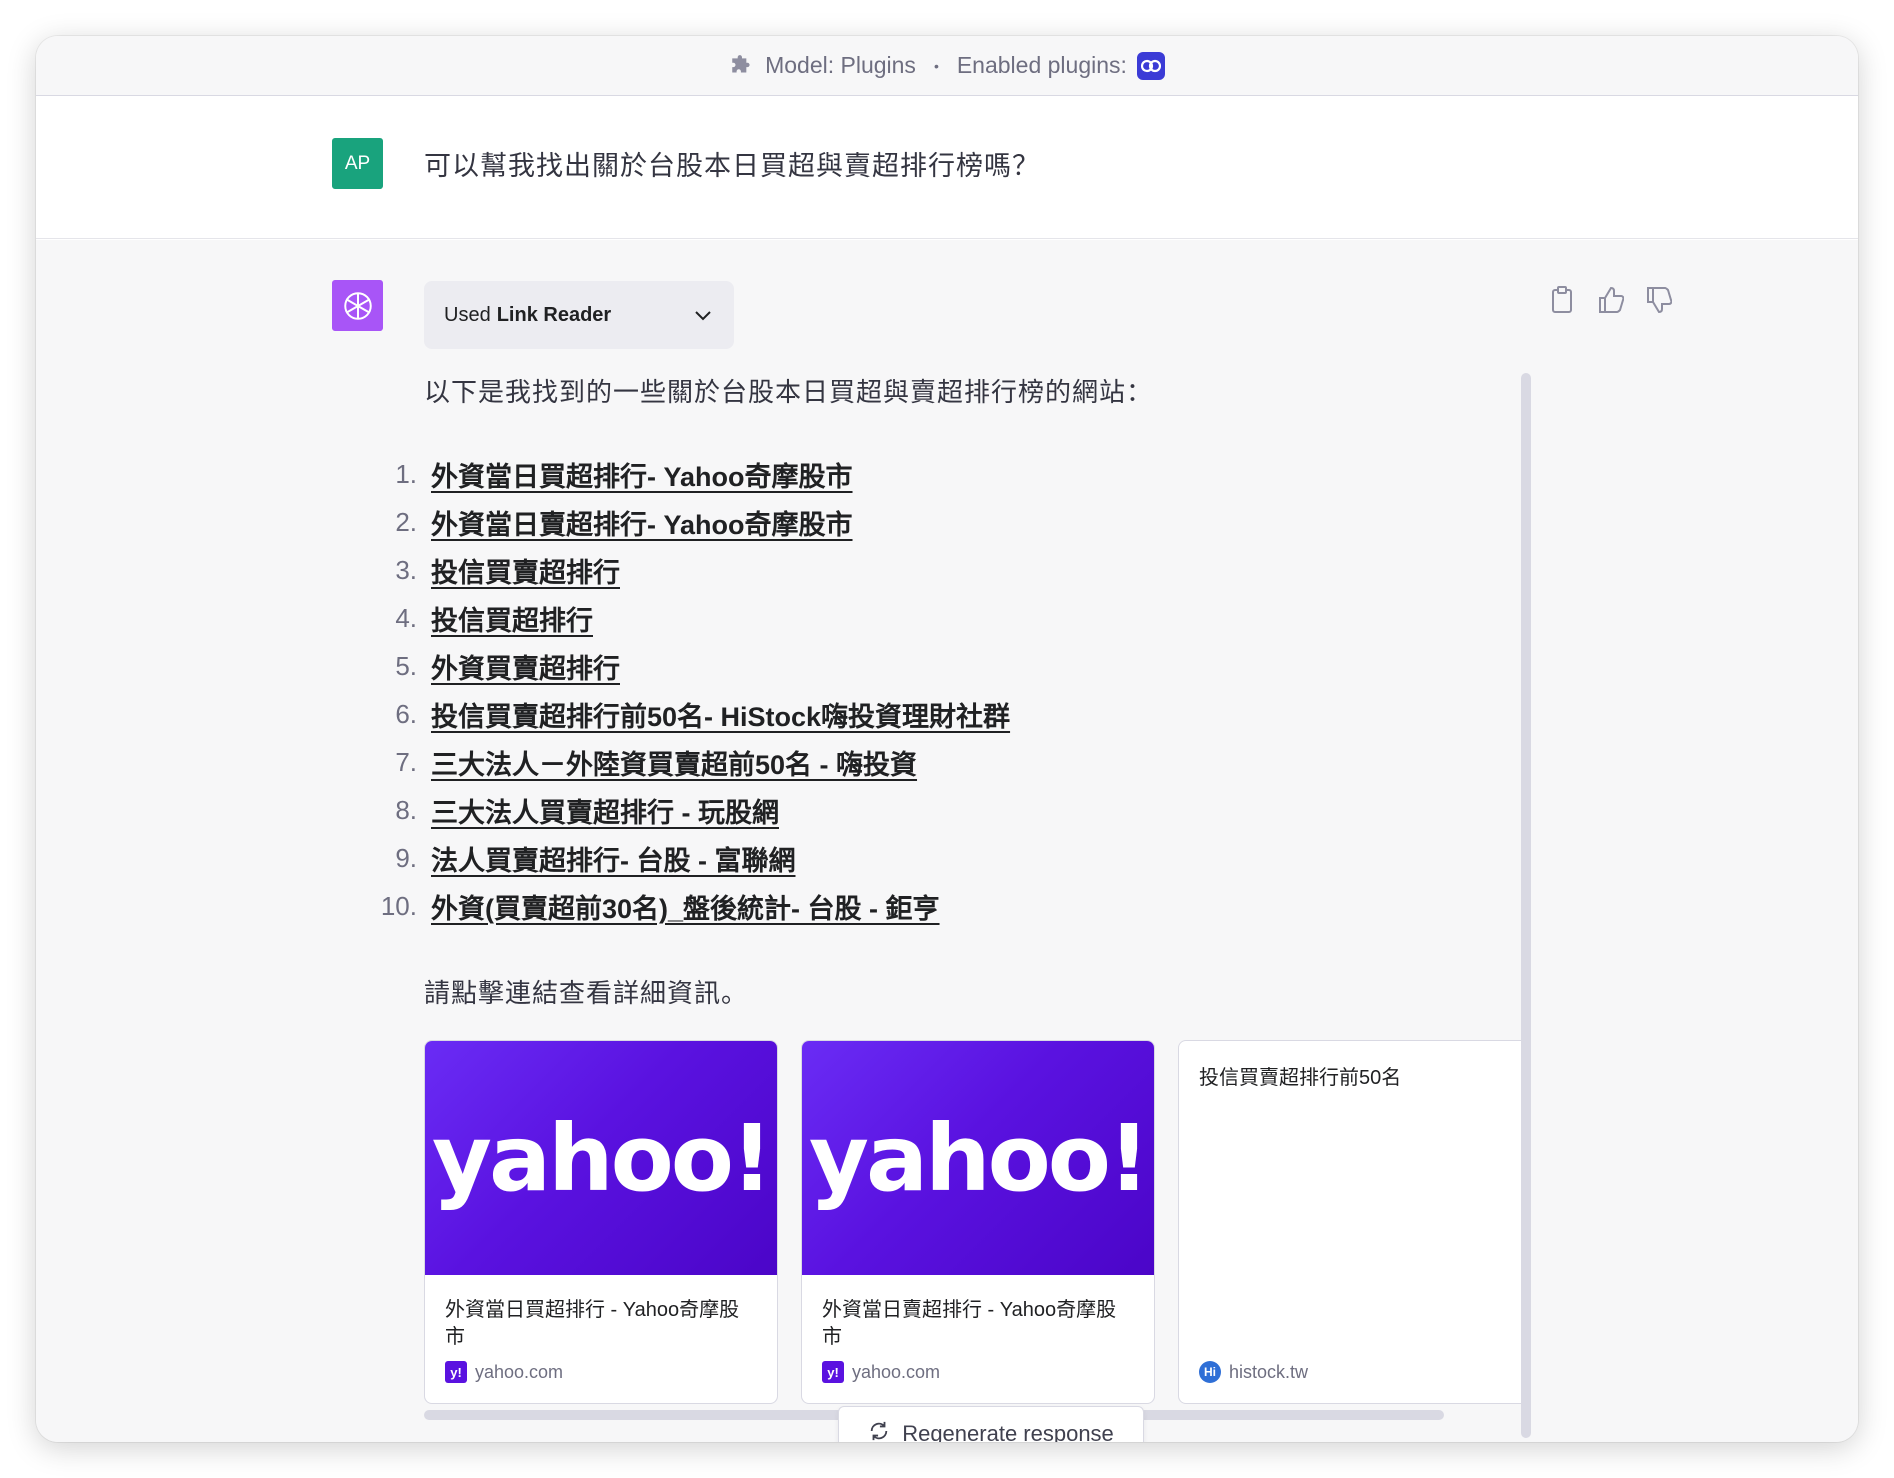  What do you see at coordinates (947, 66) in the screenshot?
I see `model-info-bar: Model: Plugins • Enabled plugins:` at bounding box center [947, 66].